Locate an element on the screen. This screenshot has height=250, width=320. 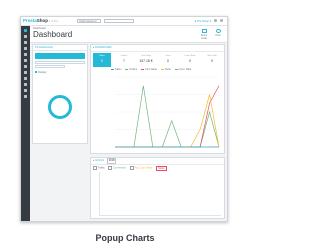
customers-nav-icon is located at coordinates (25, 48).